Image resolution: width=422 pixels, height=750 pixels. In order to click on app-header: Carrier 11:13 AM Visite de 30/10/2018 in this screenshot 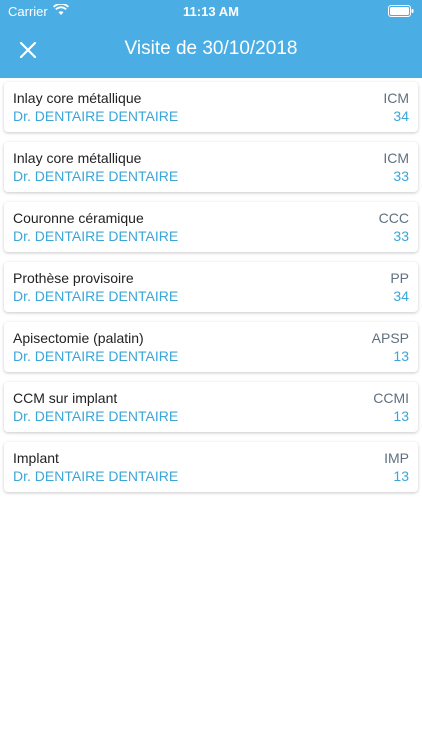, I will do `click(211, 39)`.